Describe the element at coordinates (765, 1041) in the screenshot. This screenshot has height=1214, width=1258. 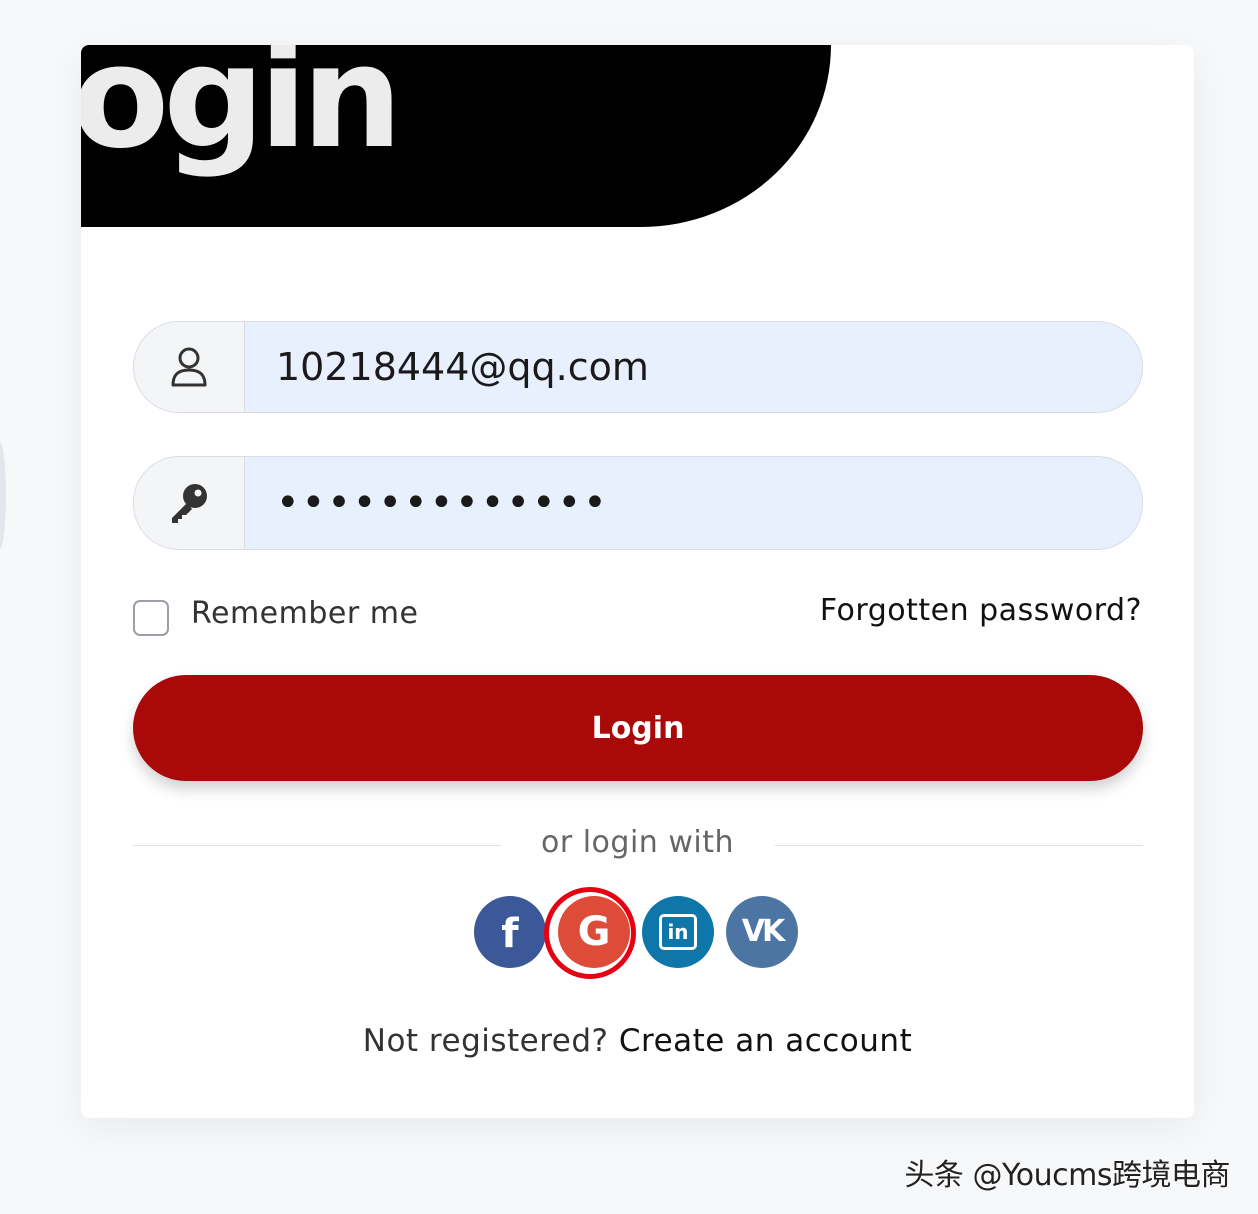
I see `create-account-link: Create an account` at that location.